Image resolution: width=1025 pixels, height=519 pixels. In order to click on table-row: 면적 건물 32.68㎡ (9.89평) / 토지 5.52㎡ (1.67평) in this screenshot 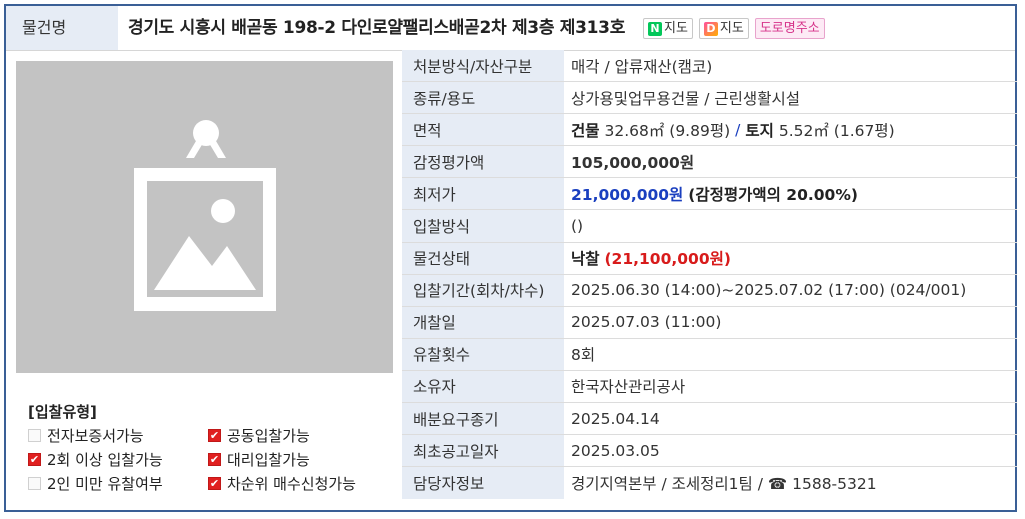, I will do `click(709, 130)`.